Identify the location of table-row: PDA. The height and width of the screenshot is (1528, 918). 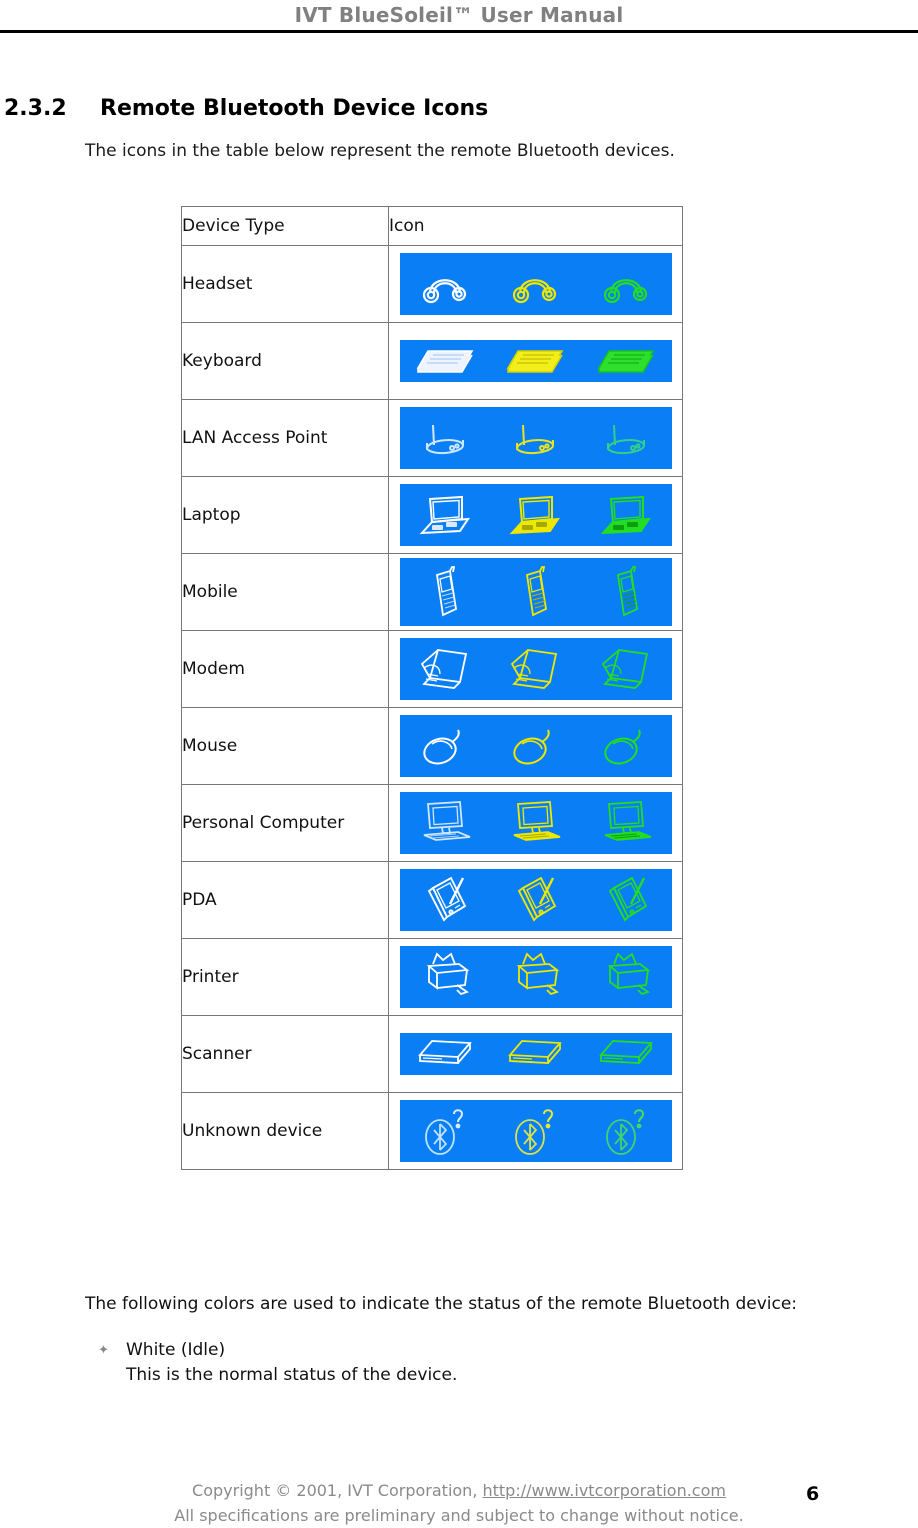
(432, 900).